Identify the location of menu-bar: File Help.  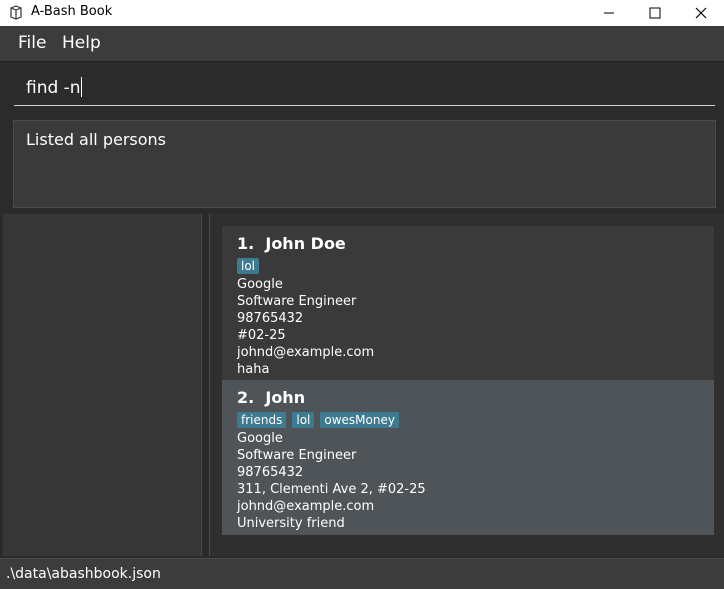
(362, 43).